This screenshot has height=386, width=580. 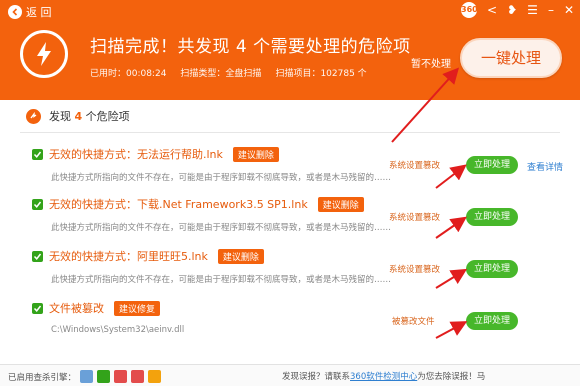 What do you see at coordinates (118, 330) in the screenshot?
I see `item-description: C:\Windows\System32\aeinv.dll` at bounding box center [118, 330].